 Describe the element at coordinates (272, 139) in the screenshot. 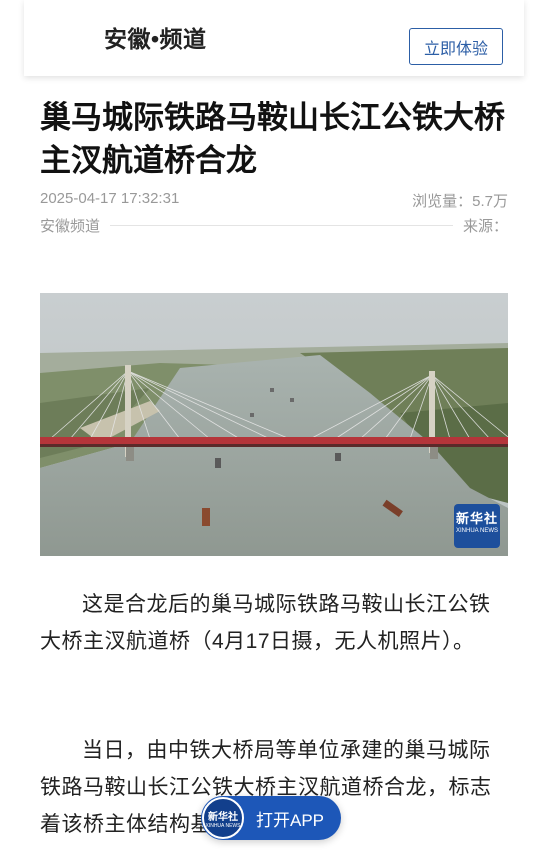

I see `article-title: 巢马城际铁路马鞍山长江公铁大桥主汊航道桥合龙` at that location.